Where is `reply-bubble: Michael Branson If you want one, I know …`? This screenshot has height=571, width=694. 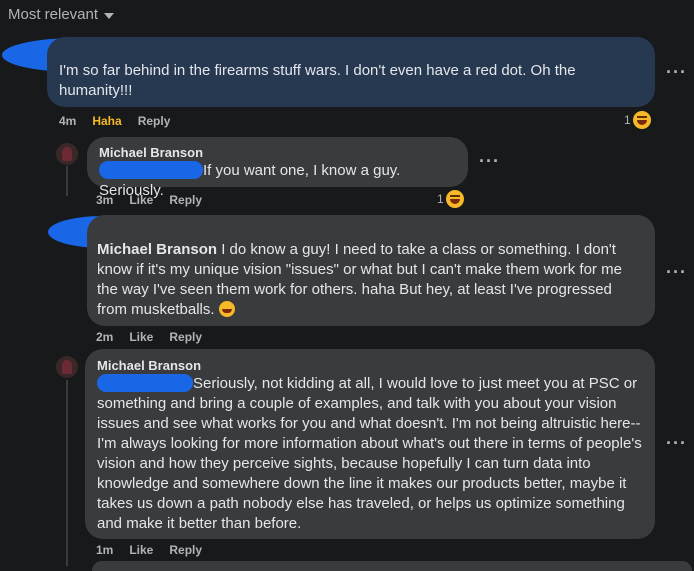 reply-bubble: Michael Branson If you want one, I know … is located at coordinates (277, 168).